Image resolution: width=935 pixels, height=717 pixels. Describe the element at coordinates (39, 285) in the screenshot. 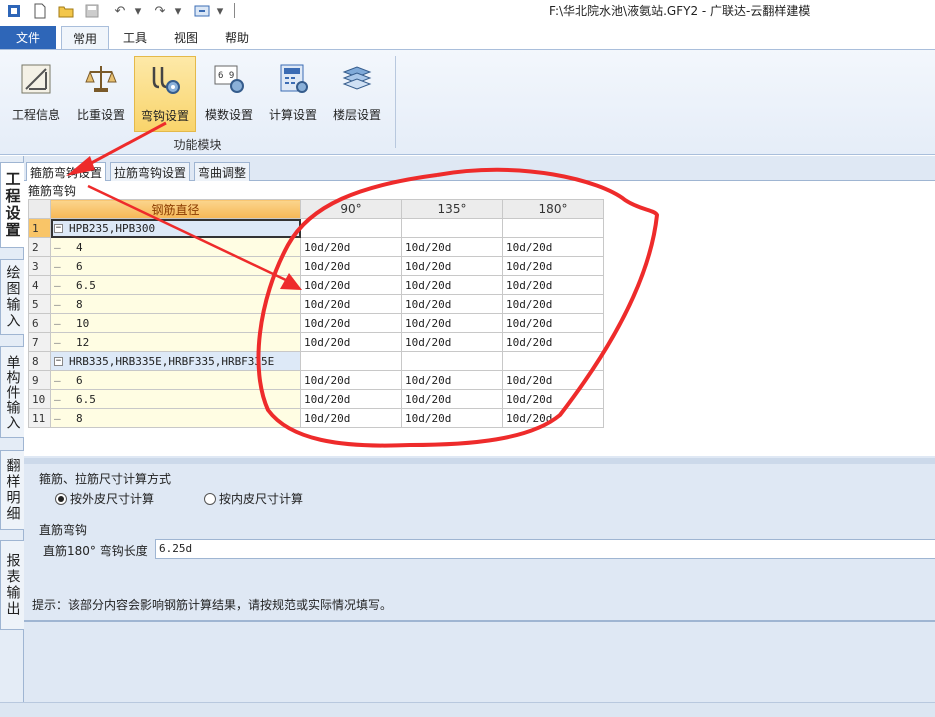

I see `row-number: 4` at that location.